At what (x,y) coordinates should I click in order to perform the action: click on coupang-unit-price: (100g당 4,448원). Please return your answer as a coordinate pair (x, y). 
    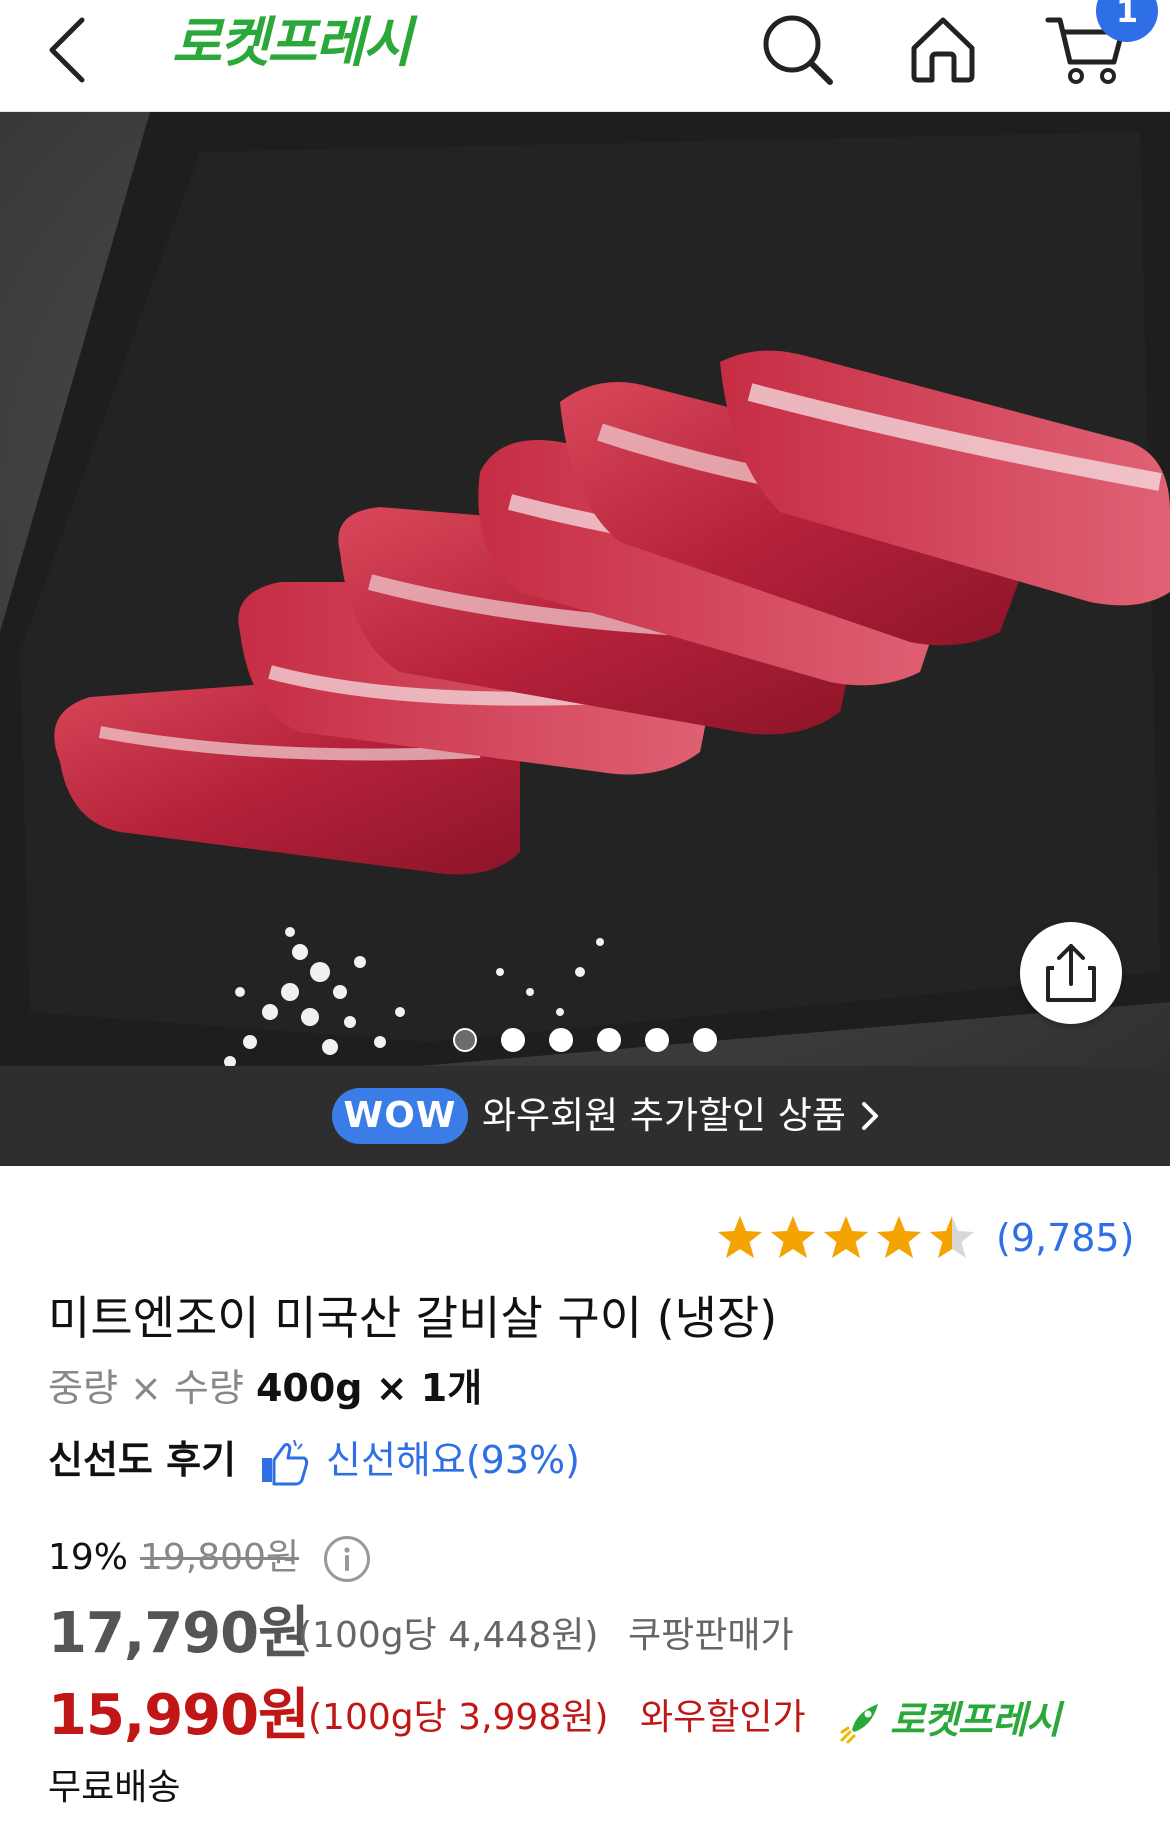
    Looking at the image, I should click on (448, 1635).